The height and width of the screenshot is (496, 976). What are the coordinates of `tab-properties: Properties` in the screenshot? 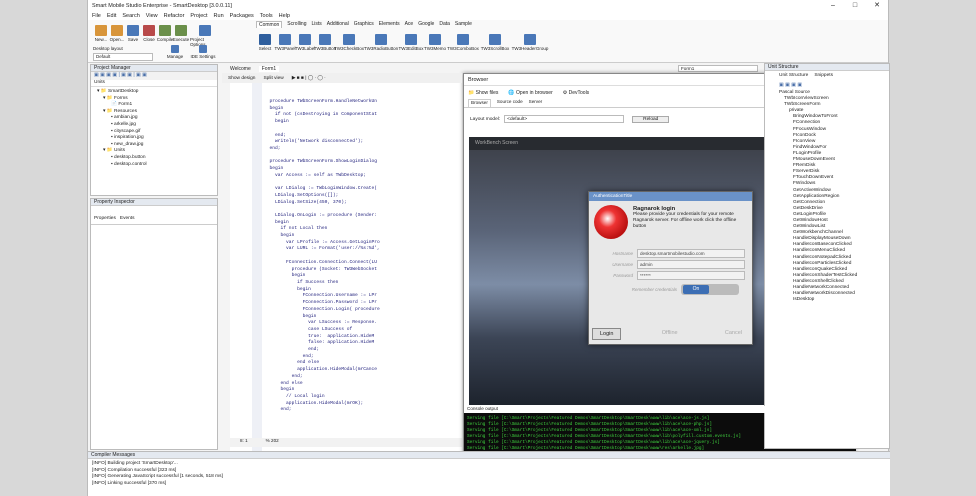 It's located at (105, 220).